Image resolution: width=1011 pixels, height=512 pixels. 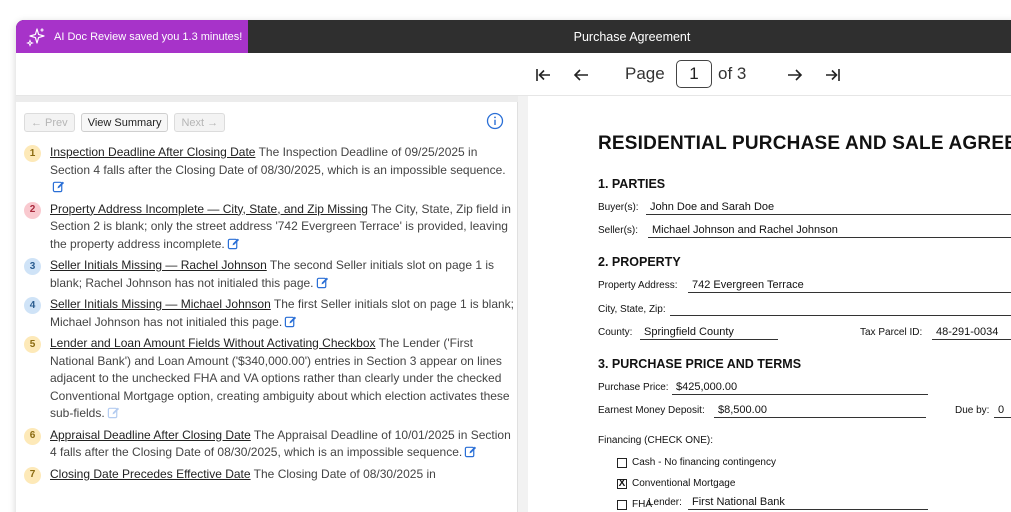 I want to click on first-page-icon, so click(x=543, y=75).